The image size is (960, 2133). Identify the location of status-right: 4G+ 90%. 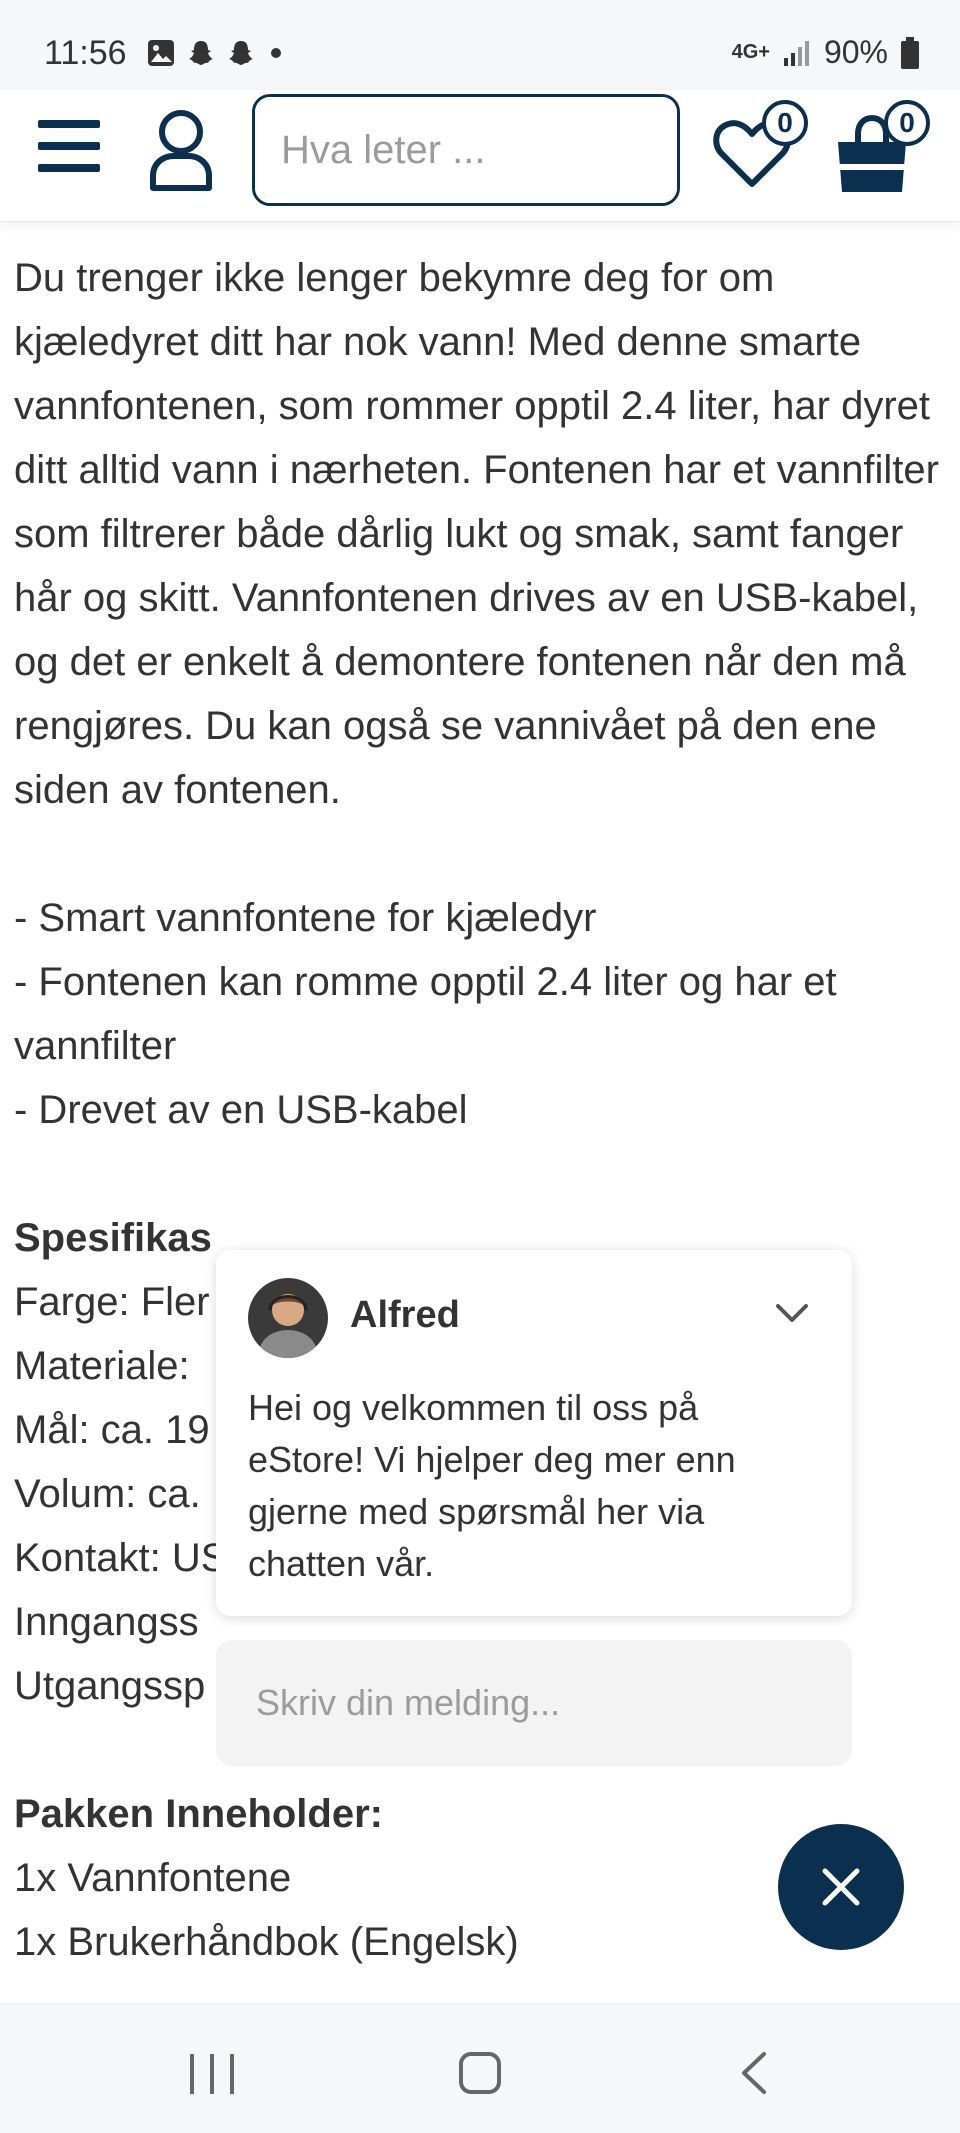
(826, 52).